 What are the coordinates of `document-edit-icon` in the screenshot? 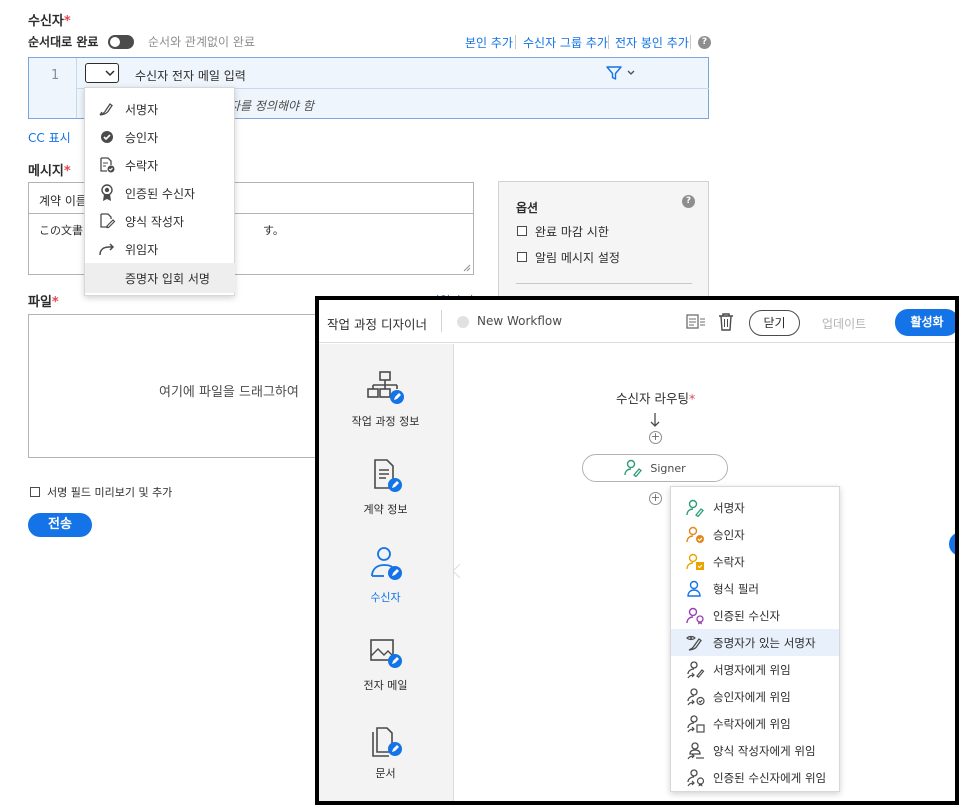 It's located at (387, 475).